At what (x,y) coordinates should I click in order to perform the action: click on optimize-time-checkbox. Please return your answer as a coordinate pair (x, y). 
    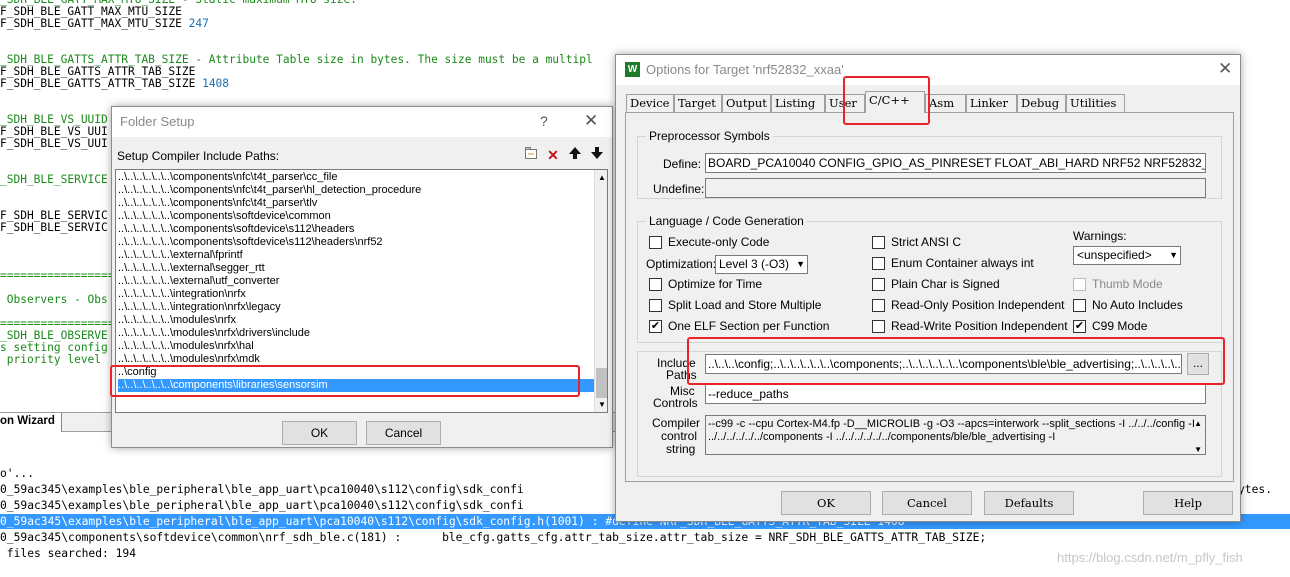
    Looking at the image, I should click on (655, 284).